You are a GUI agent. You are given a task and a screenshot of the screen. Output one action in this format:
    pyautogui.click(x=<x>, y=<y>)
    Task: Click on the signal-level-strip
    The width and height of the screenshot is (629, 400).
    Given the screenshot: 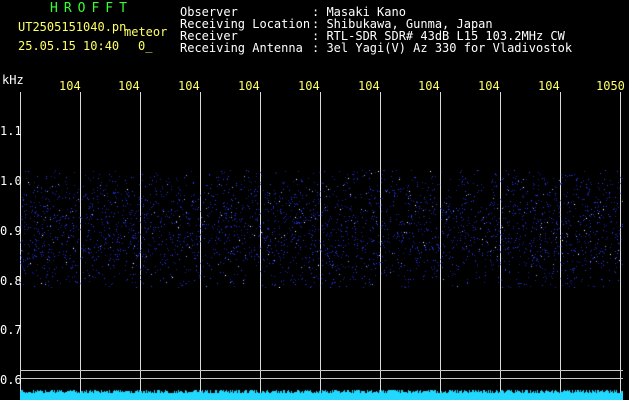 What is the action you would take?
    pyautogui.click(x=321, y=392)
    